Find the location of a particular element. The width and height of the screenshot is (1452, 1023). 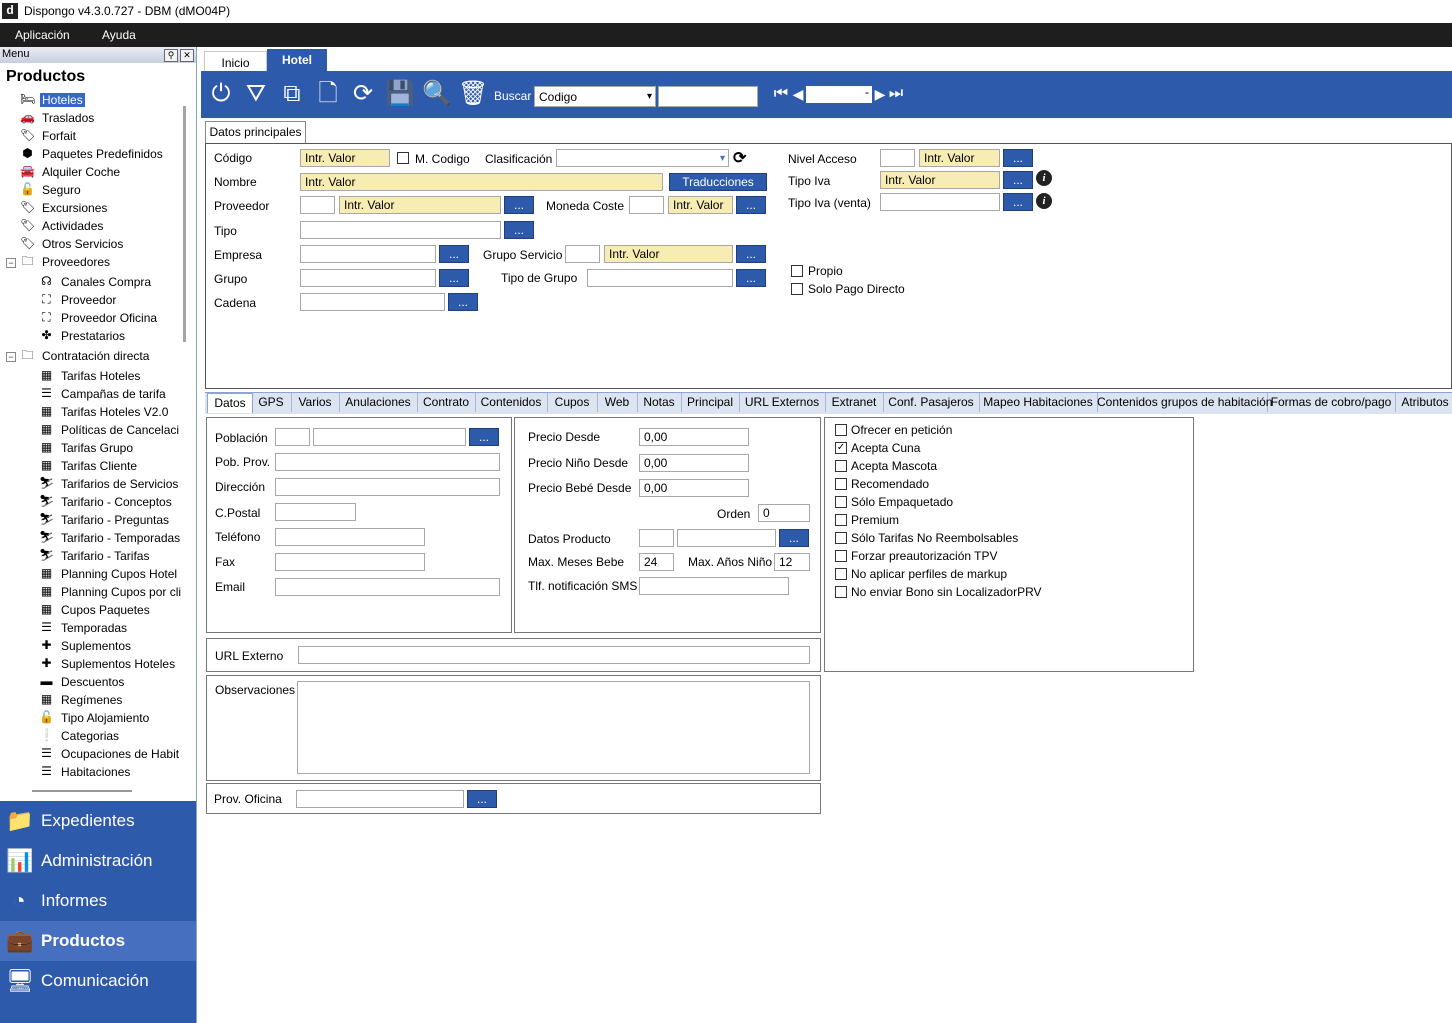

tipo-iva-input: Intr. Valor is located at coordinates (940, 180).